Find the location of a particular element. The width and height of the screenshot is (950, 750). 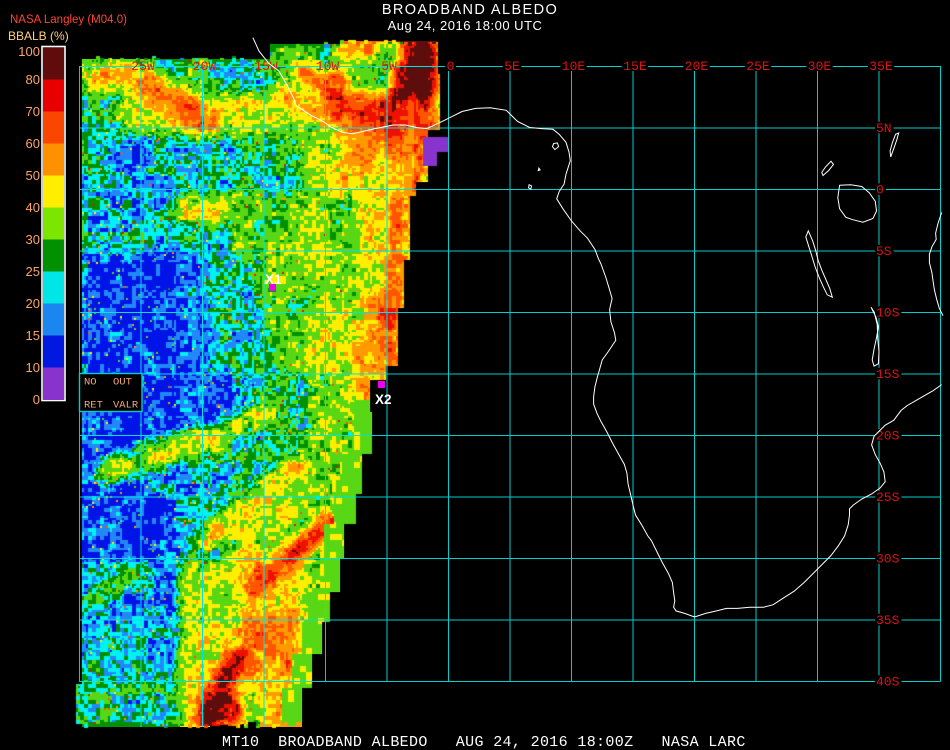

svg-text: 5S is located at coordinates (884, 251).